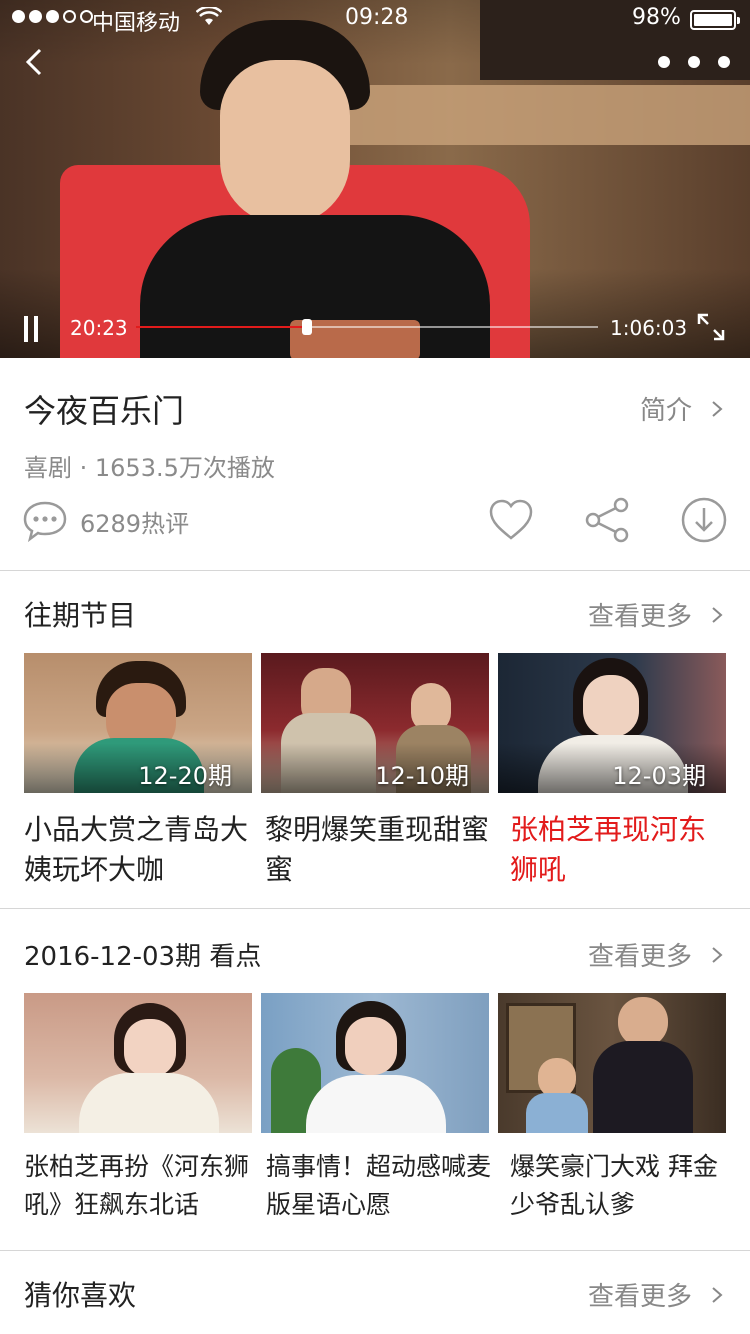 The width and height of the screenshot is (750, 1334). What do you see at coordinates (607, 520) in the screenshot?
I see `share-icon` at bounding box center [607, 520].